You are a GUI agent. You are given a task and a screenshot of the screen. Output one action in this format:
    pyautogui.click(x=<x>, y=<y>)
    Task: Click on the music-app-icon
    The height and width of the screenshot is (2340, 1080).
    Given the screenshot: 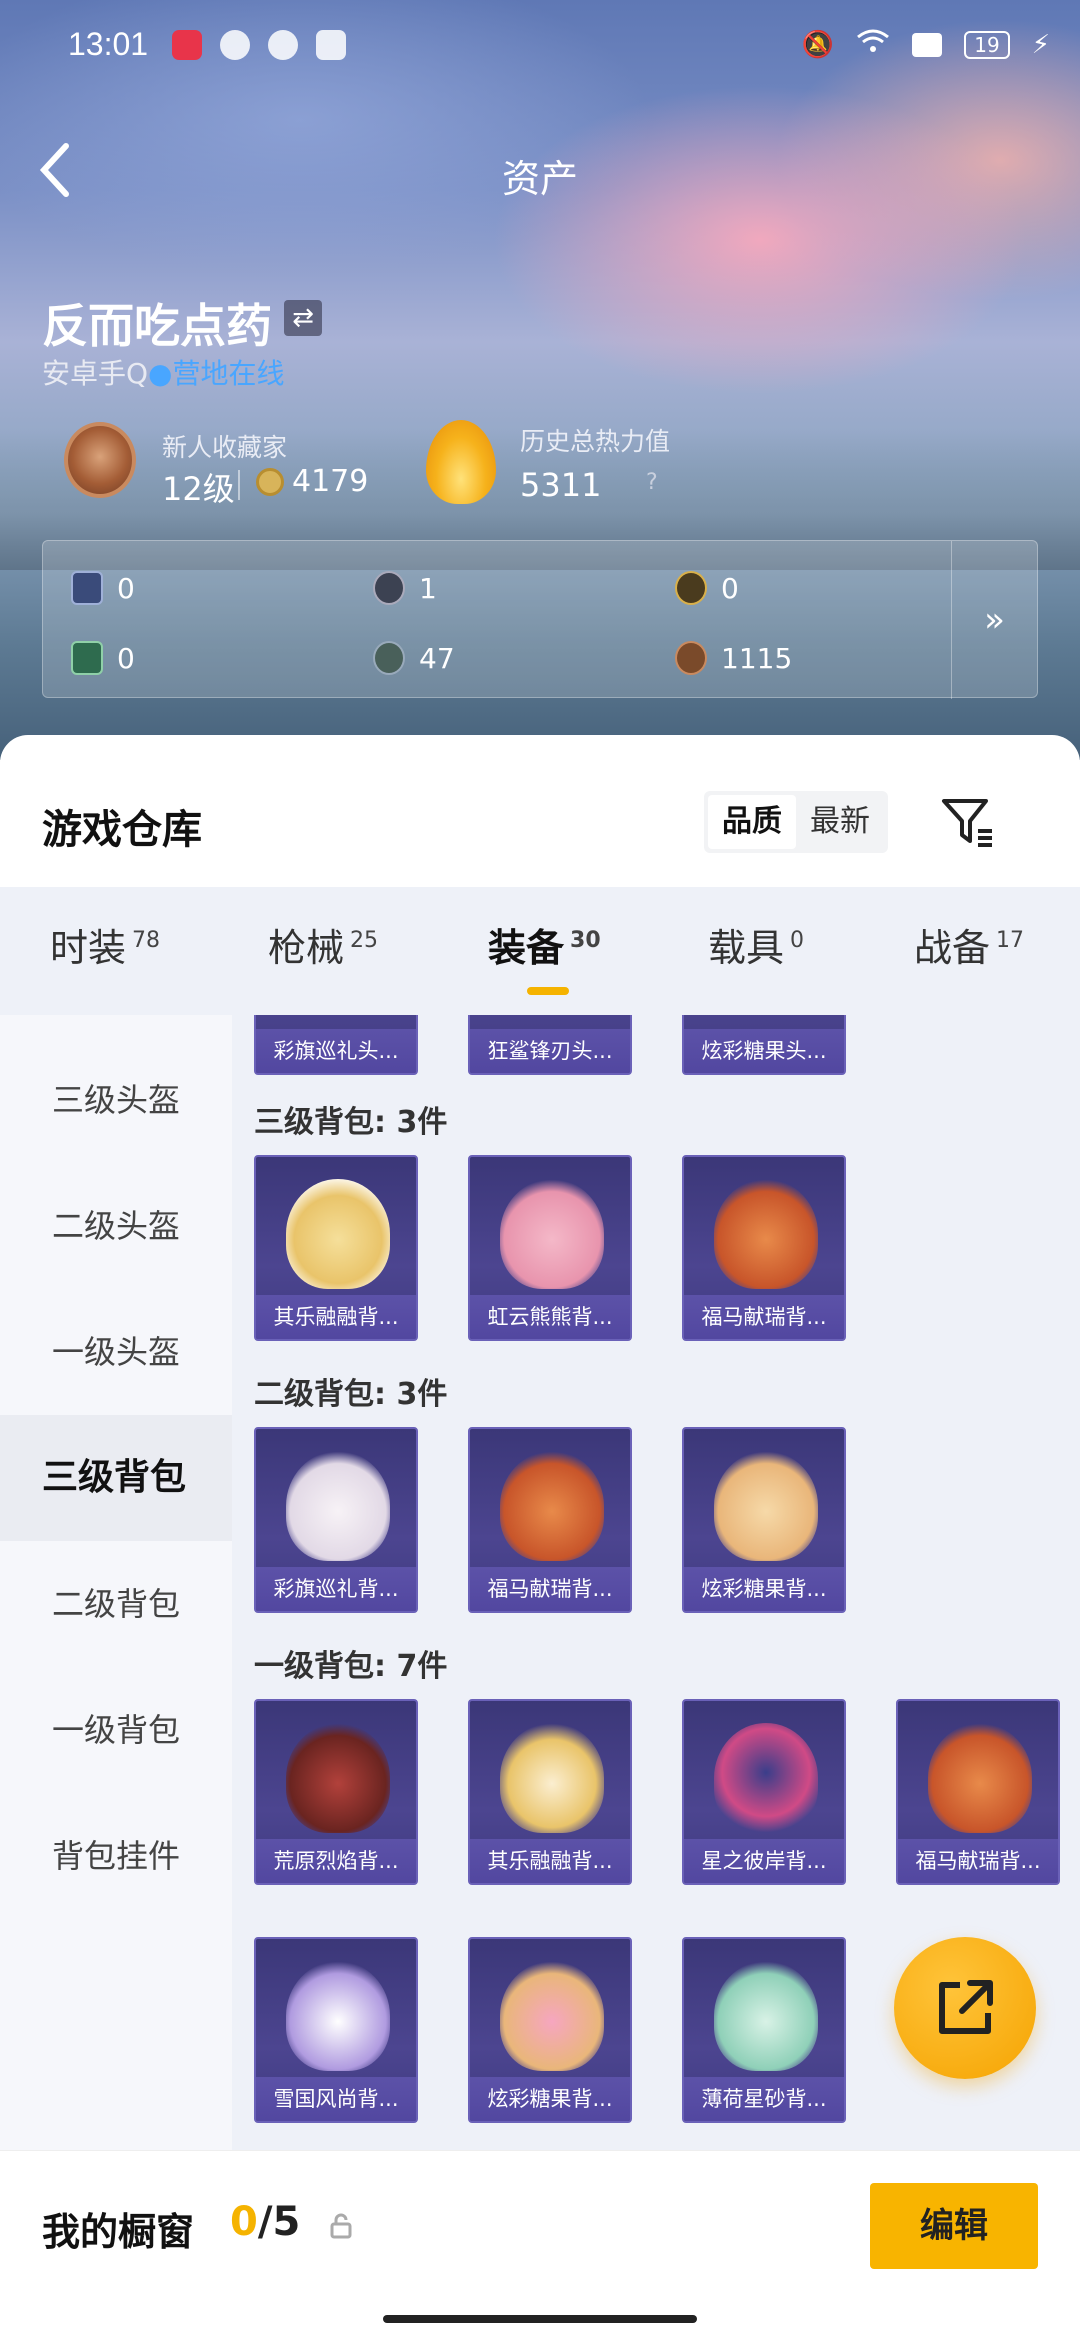 What is the action you would take?
    pyautogui.click(x=187, y=45)
    